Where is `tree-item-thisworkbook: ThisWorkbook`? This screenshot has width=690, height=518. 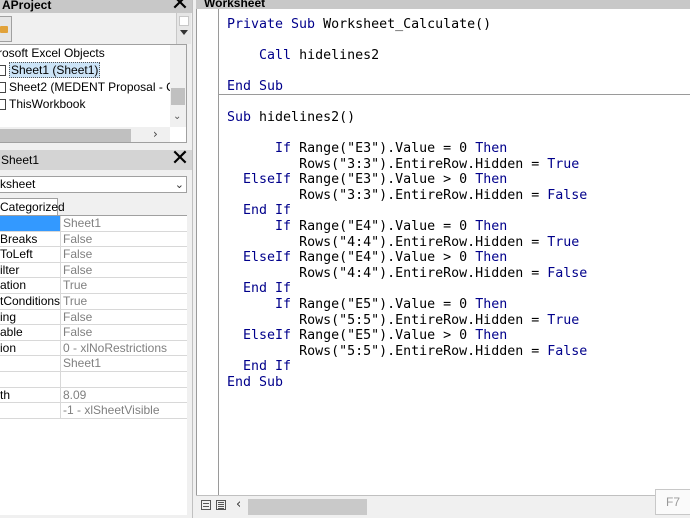 tree-item-thisworkbook: ThisWorkbook is located at coordinates (42, 104).